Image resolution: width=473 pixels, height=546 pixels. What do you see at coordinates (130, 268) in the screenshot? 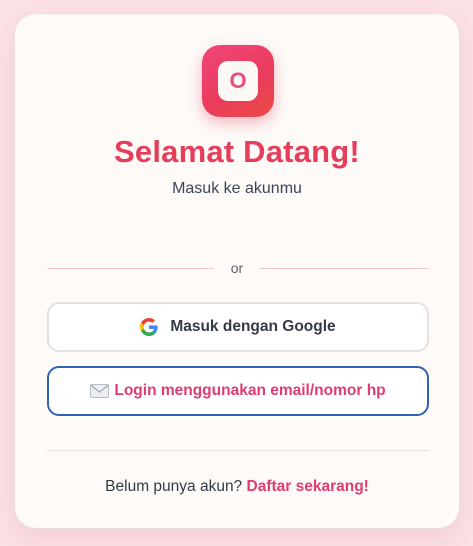
I see `divider-line-left` at bounding box center [130, 268].